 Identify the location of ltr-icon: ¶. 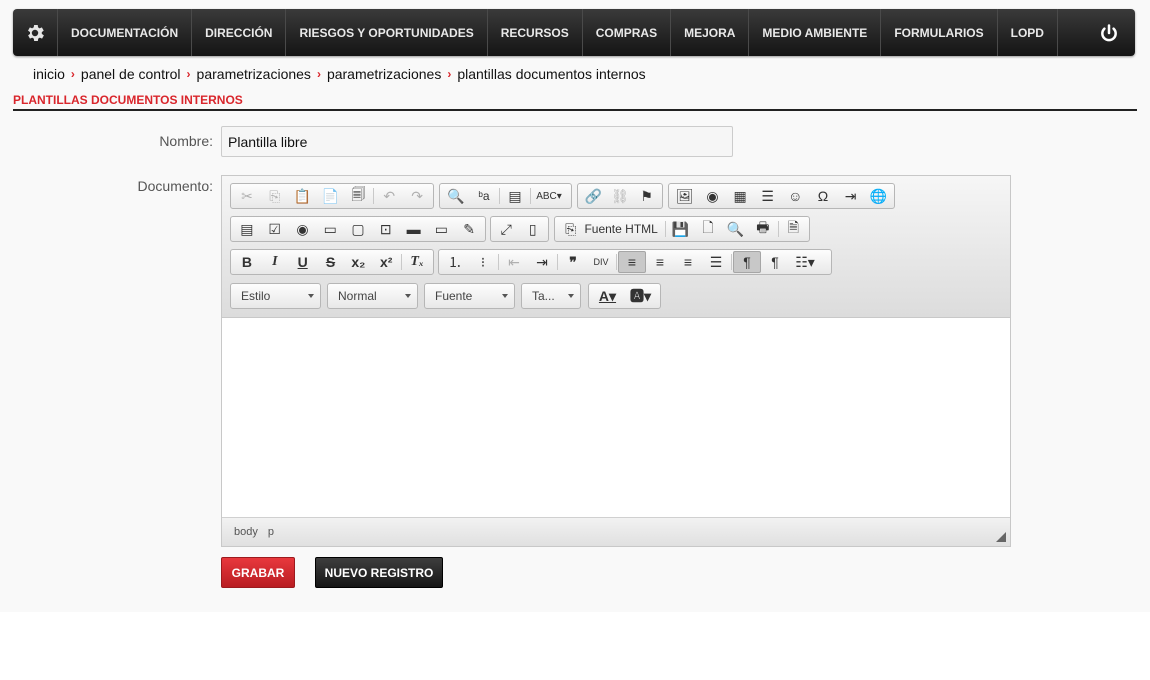
(747, 262).